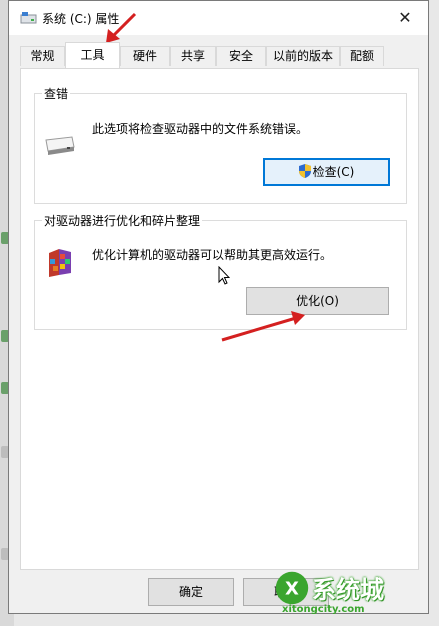 This screenshot has width=439, height=626. I want to click on title-bar: 系统 (C:) 属性 ✕, so click(218, 18).